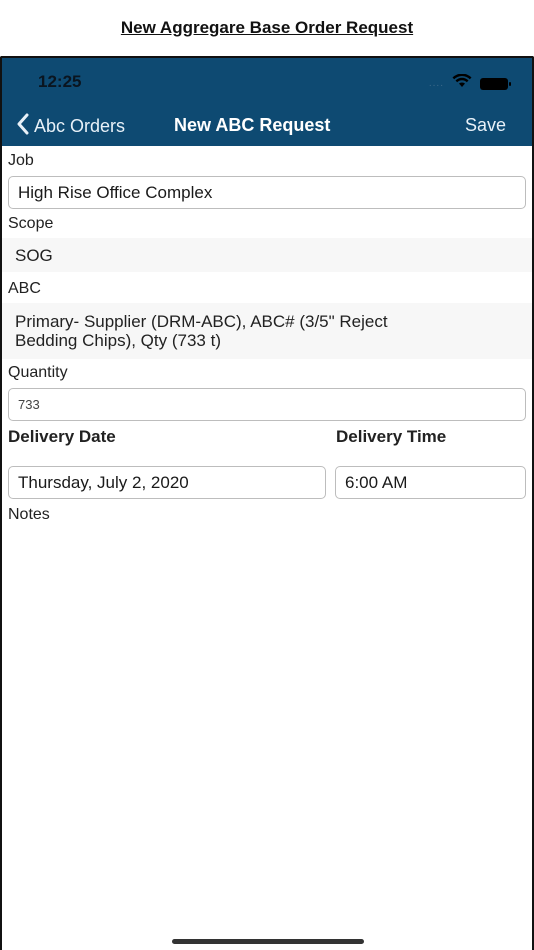 This screenshot has width=534, height=950. Describe the element at coordinates (60, 81) in the screenshot. I see `status-time: 12:25` at that location.